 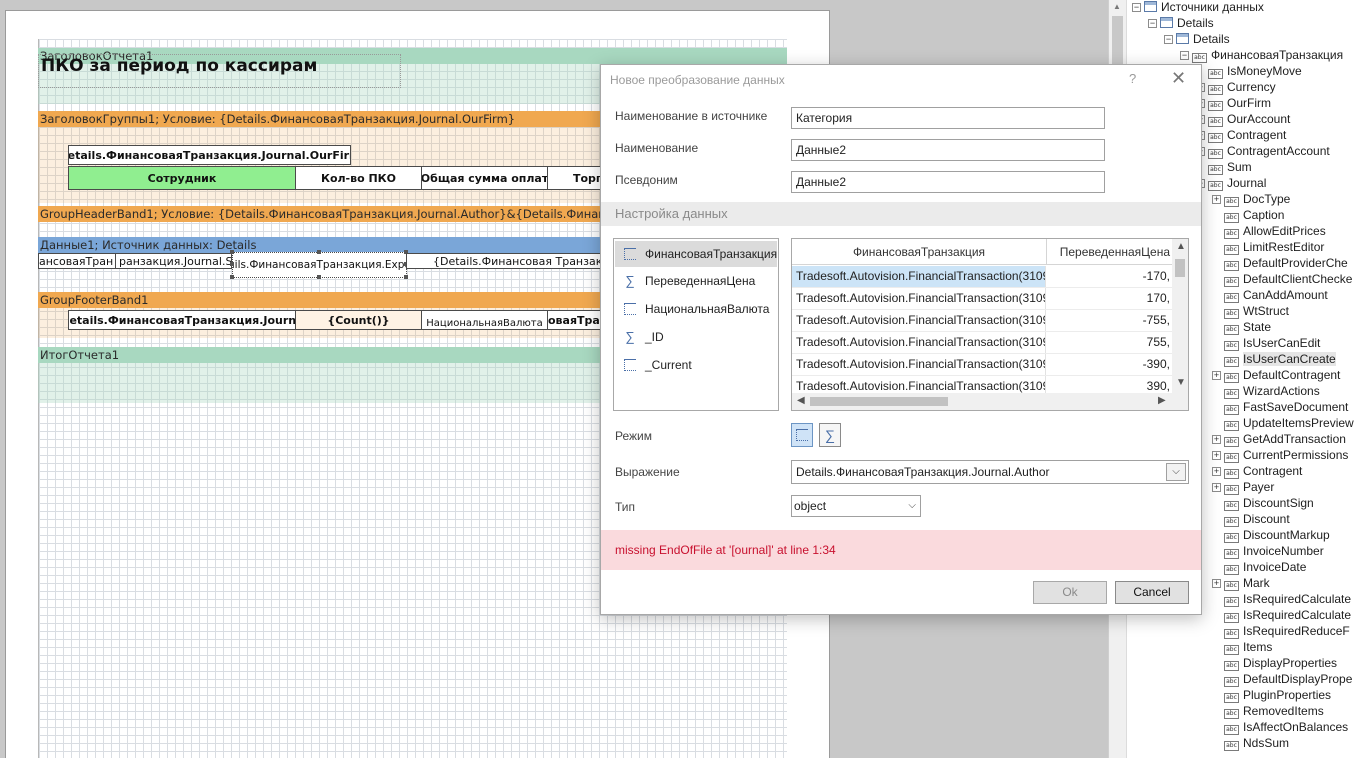 I want to click on type-select: object ⌵, so click(x=856, y=506).